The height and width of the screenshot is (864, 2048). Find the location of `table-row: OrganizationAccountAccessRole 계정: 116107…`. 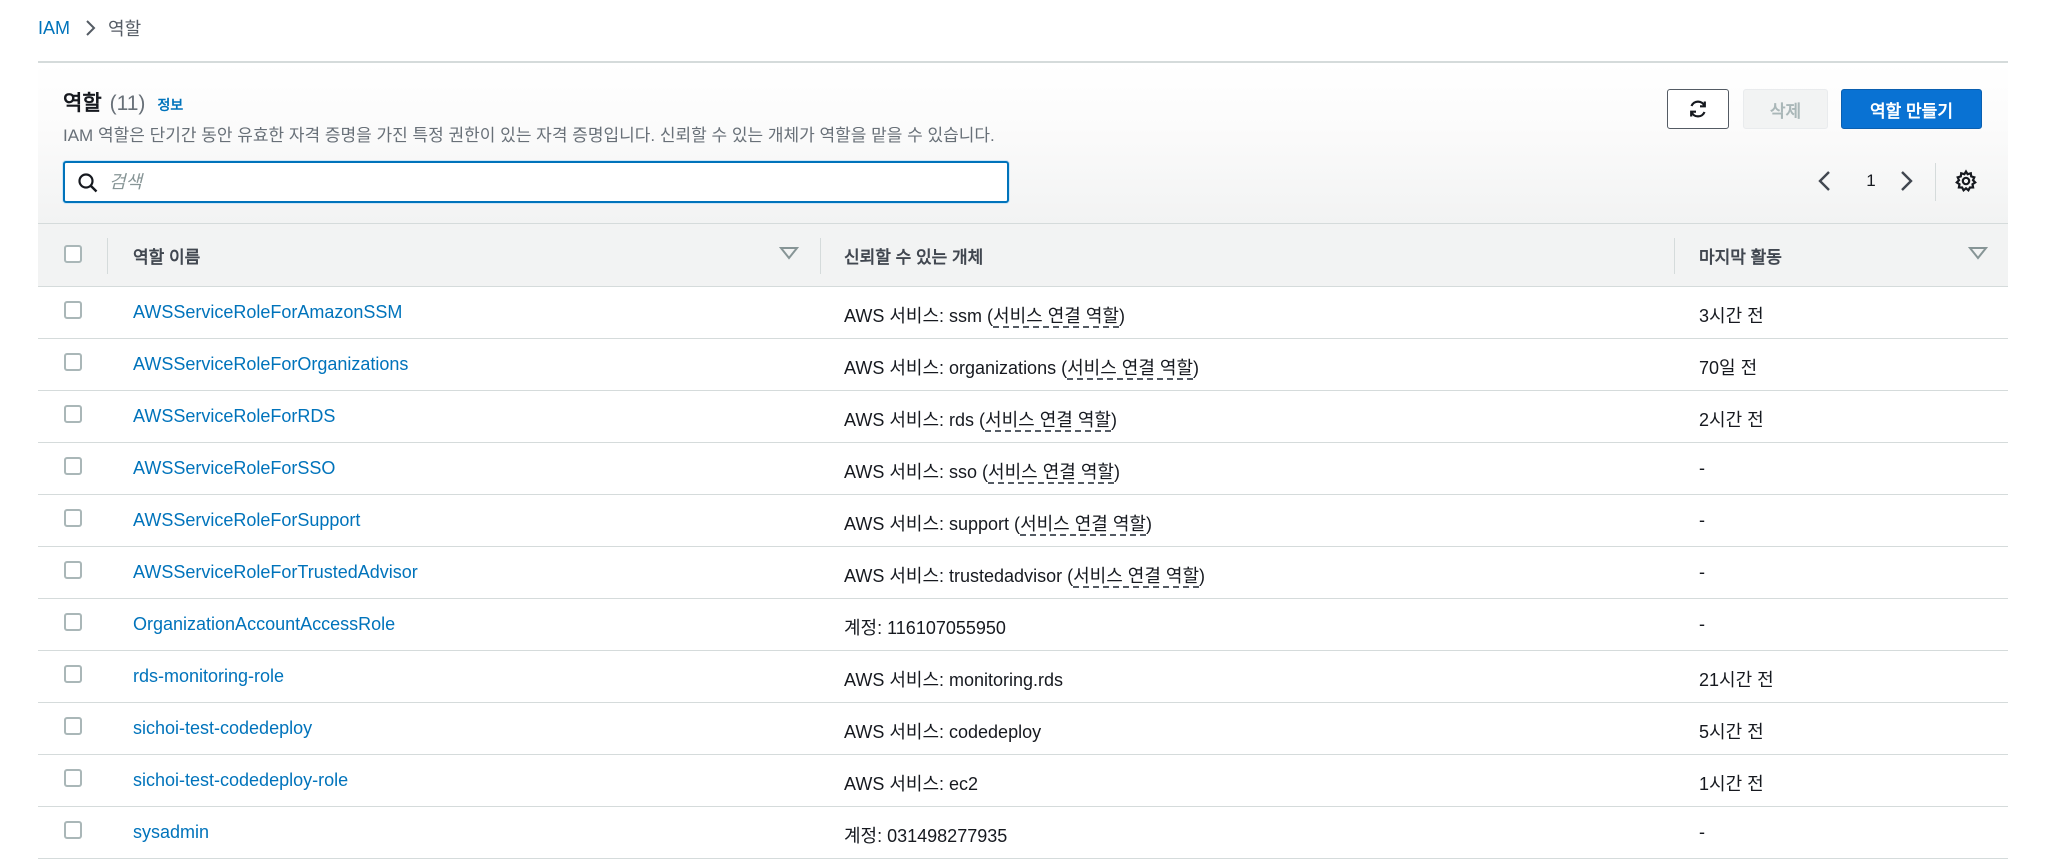

table-row: OrganizationAccountAccessRole 계정: 116107… is located at coordinates (1023, 625).